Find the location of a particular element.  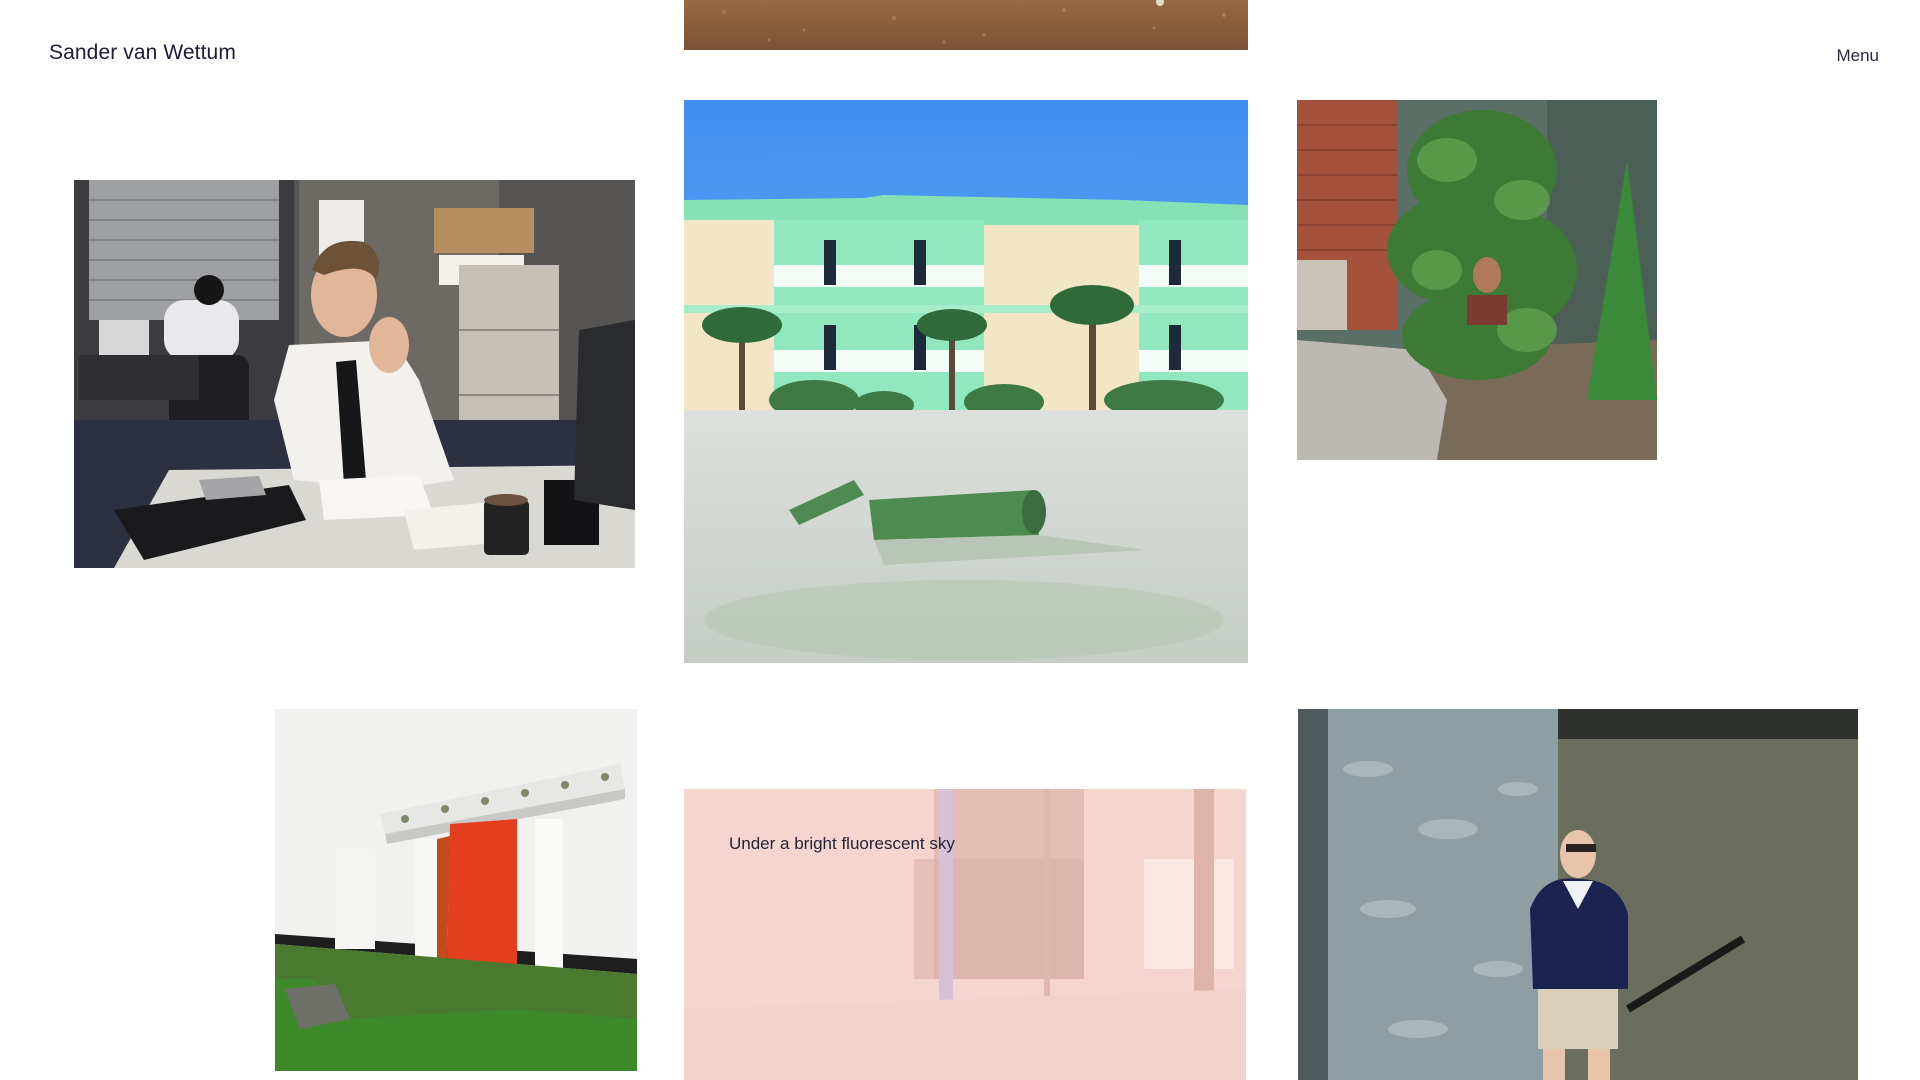

mall-photo-caption: Under a bright fluorescent sky is located at coordinates (842, 843).